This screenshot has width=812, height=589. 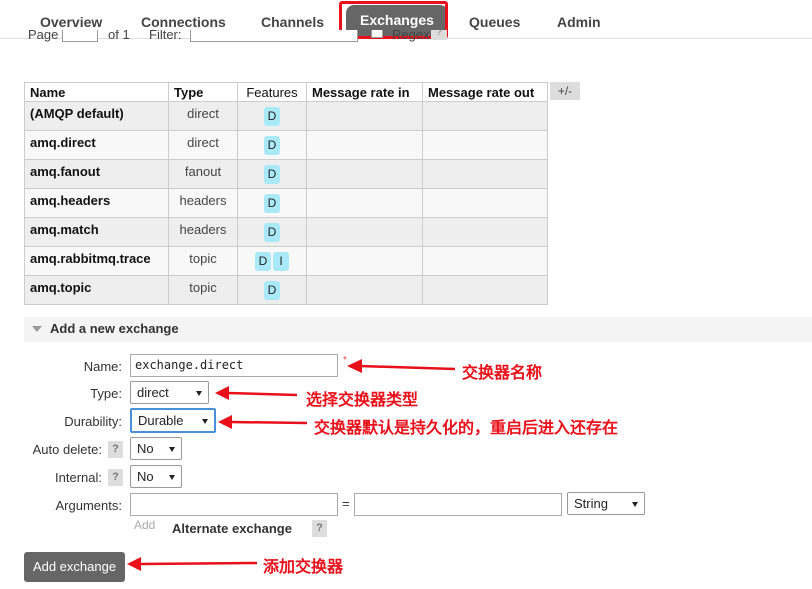 What do you see at coordinates (93, 421) in the screenshot?
I see `durability-label: Durability:` at bounding box center [93, 421].